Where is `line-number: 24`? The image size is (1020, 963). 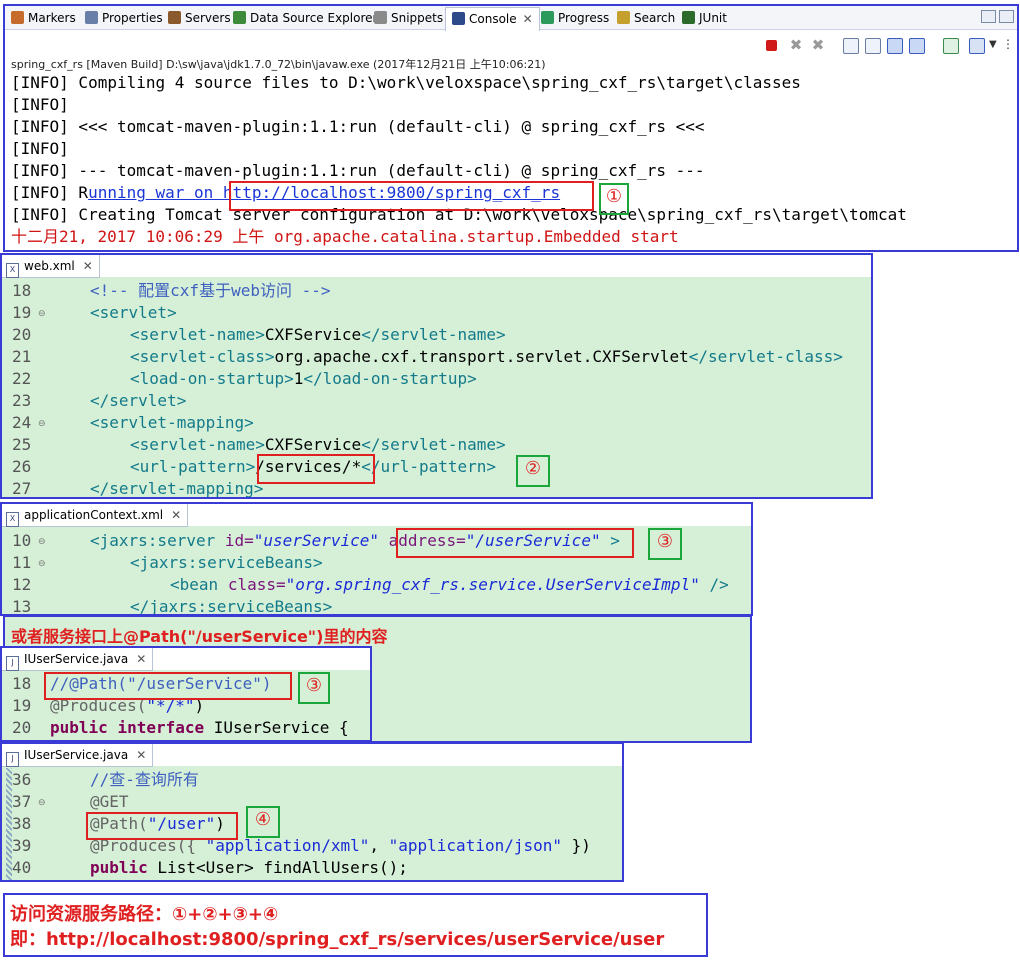
line-number: 24 is located at coordinates (22, 422).